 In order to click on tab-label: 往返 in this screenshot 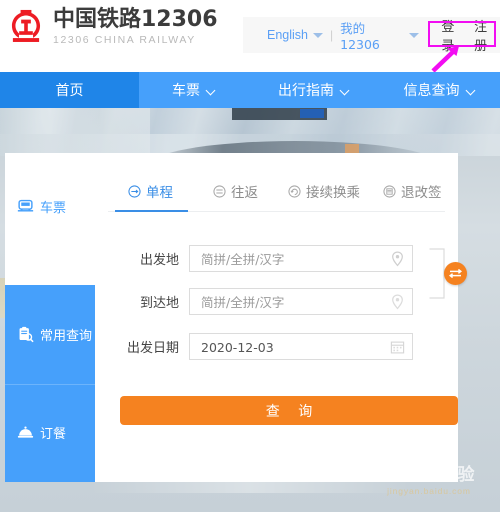, I will do `click(244, 193)`.